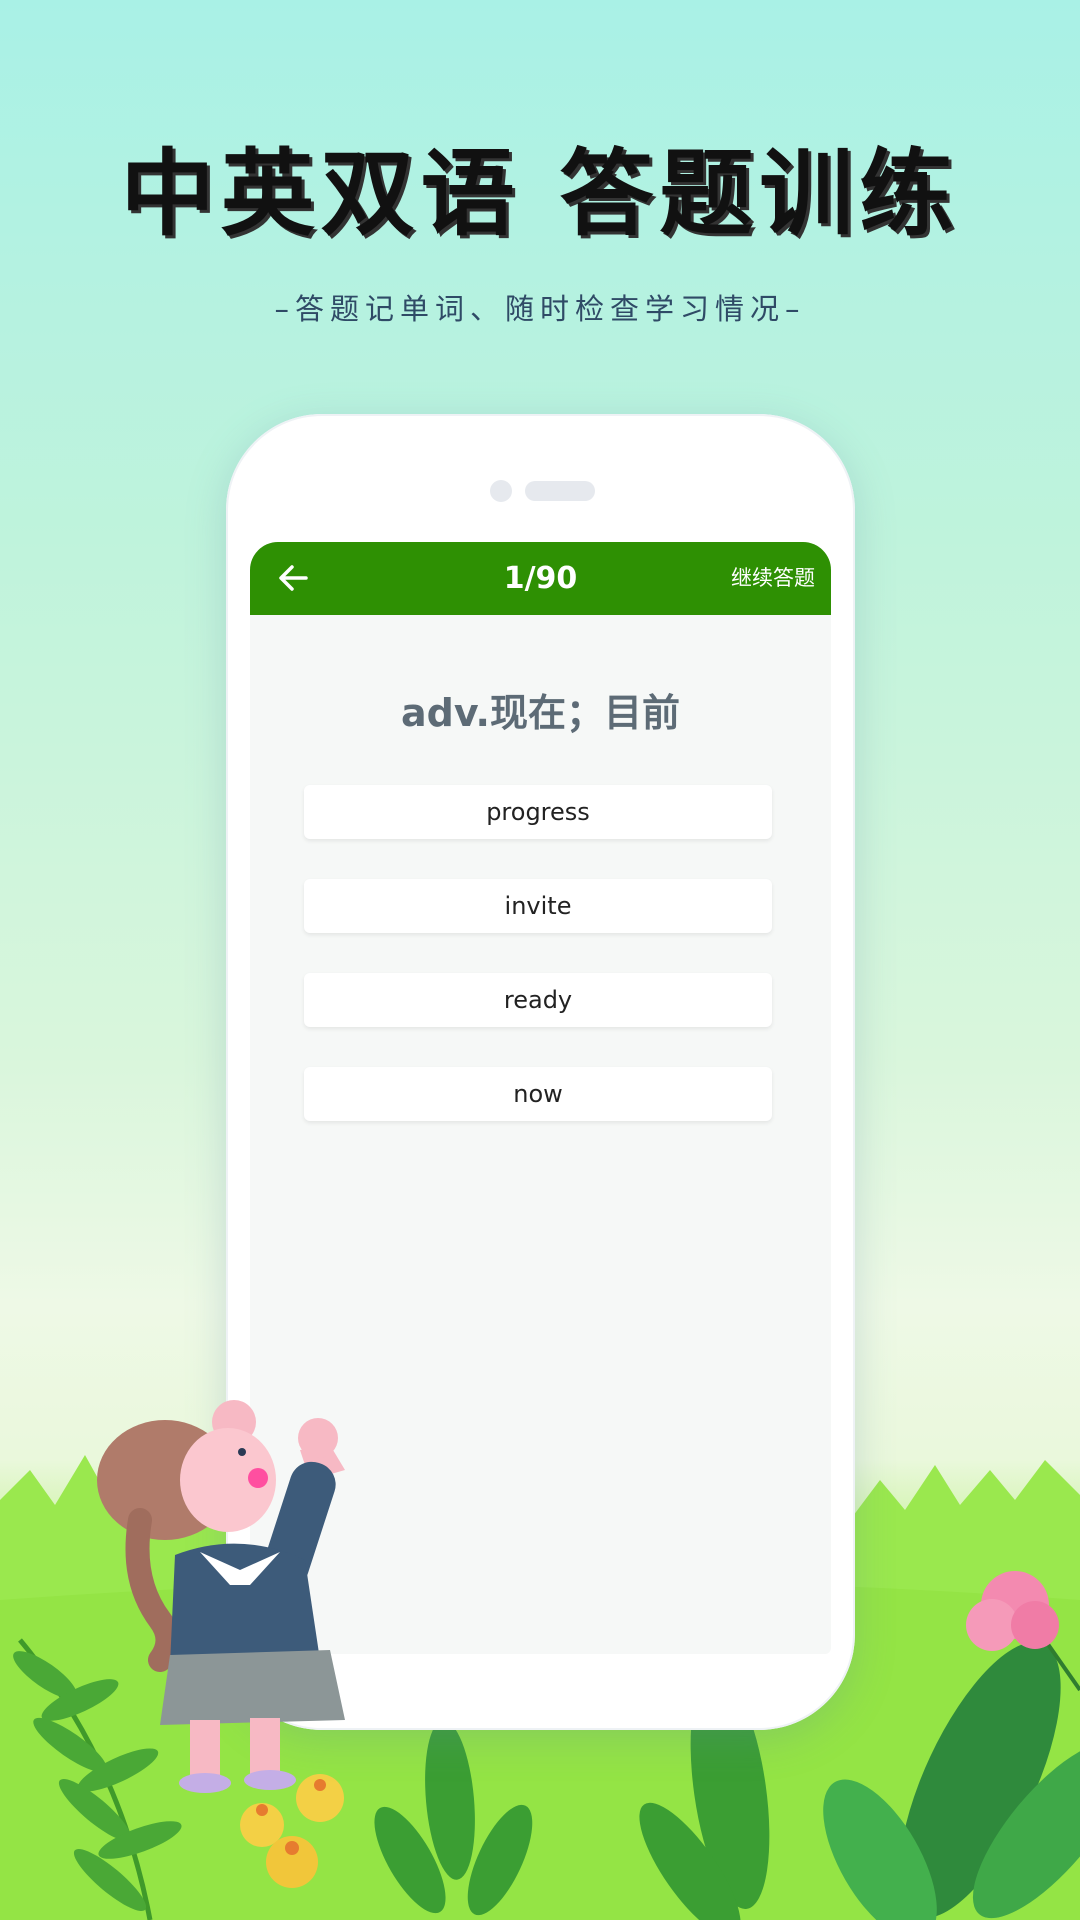 The image size is (1080, 1920). Describe the element at coordinates (538, 1094) in the screenshot. I see `answer-option: now` at that location.